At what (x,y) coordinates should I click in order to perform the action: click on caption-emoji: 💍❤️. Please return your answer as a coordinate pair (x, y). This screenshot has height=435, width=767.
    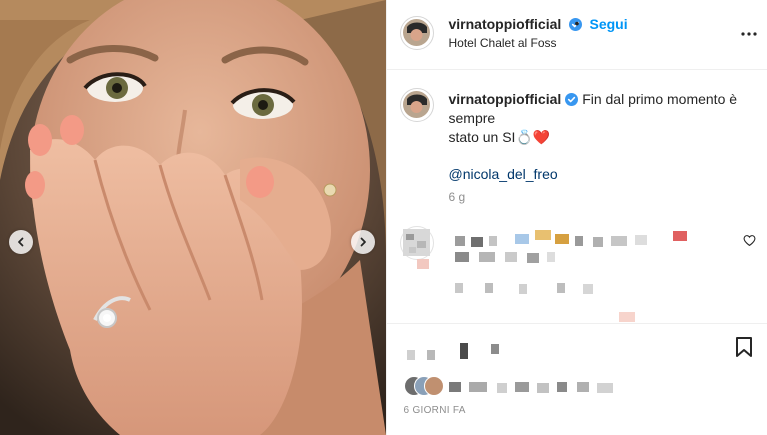
    Looking at the image, I should click on (533, 137).